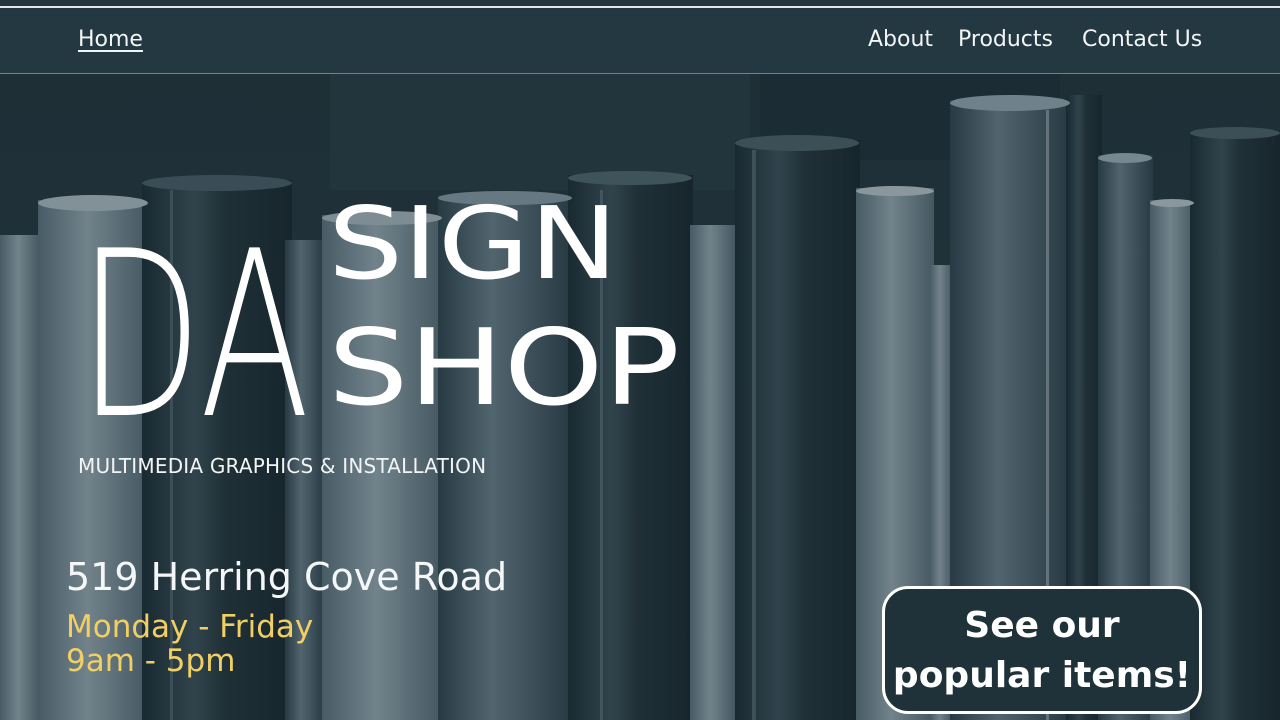 The width and height of the screenshot is (1280, 720). Describe the element at coordinates (640, 5) in the screenshot. I see `top-border` at that location.